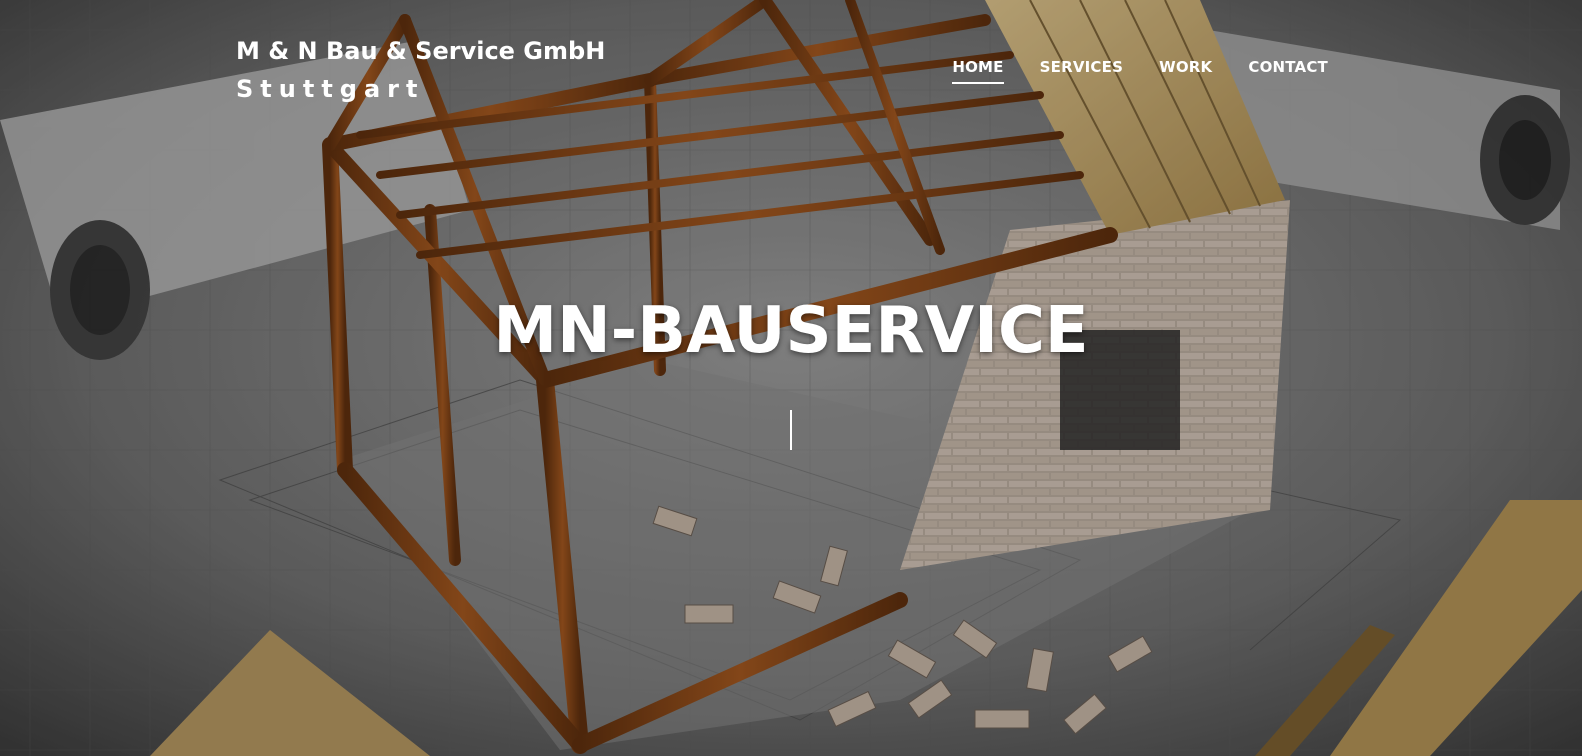  What do you see at coordinates (791, 331) in the screenshot?
I see `hero-title: MN-BAUSERVICE` at bounding box center [791, 331].